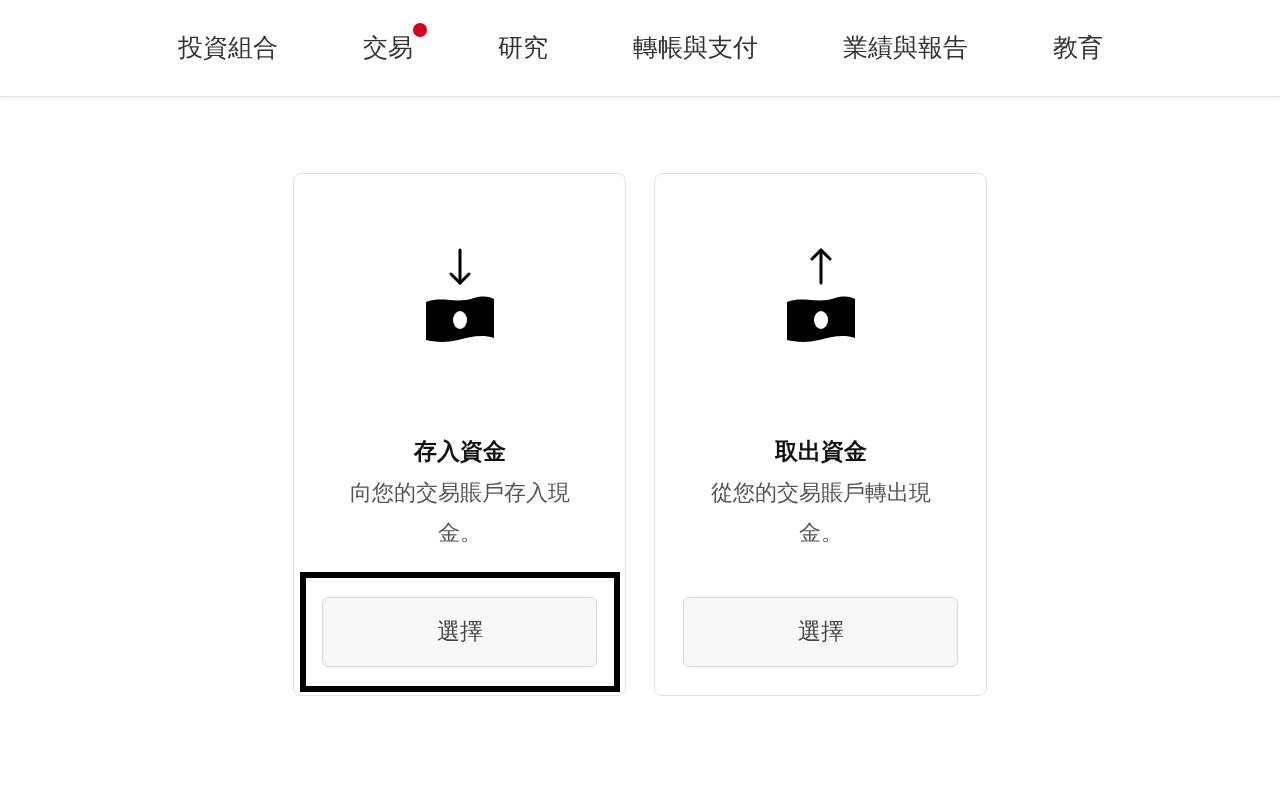 Image resolution: width=1280 pixels, height=800 pixels. What do you see at coordinates (1077, 48) in the screenshot?
I see `nav-link: 教育` at bounding box center [1077, 48].